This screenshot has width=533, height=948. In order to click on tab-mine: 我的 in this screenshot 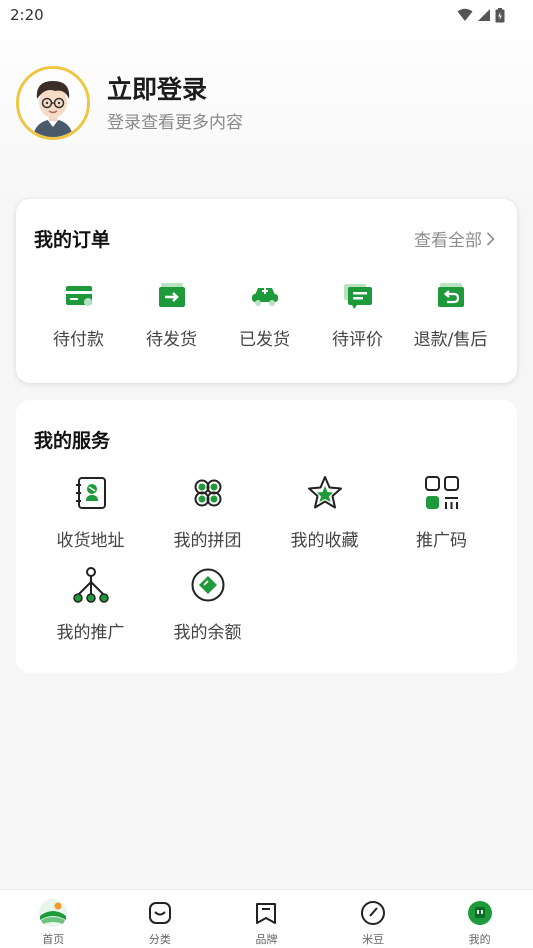, I will do `click(479, 919)`.